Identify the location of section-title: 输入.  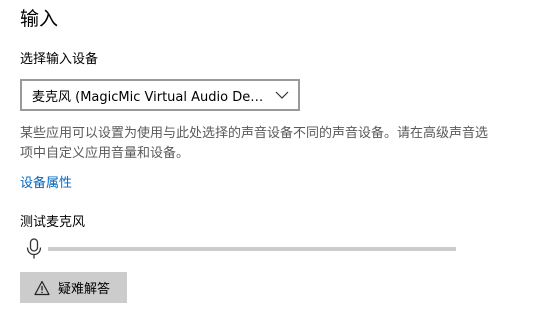
(39, 19).